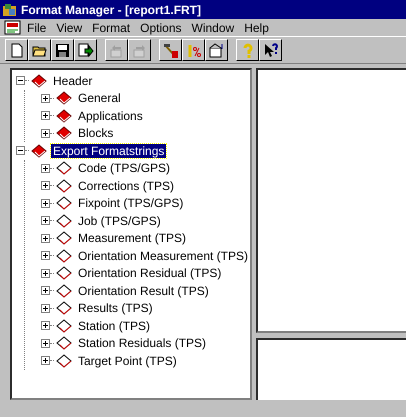 Image resolution: width=406 pixels, height=417 pixels. What do you see at coordinates (111, 9) in the screenshot?
I see `window-title: Format Manager - [report1.FRT]` at bounding box center [111, 9].